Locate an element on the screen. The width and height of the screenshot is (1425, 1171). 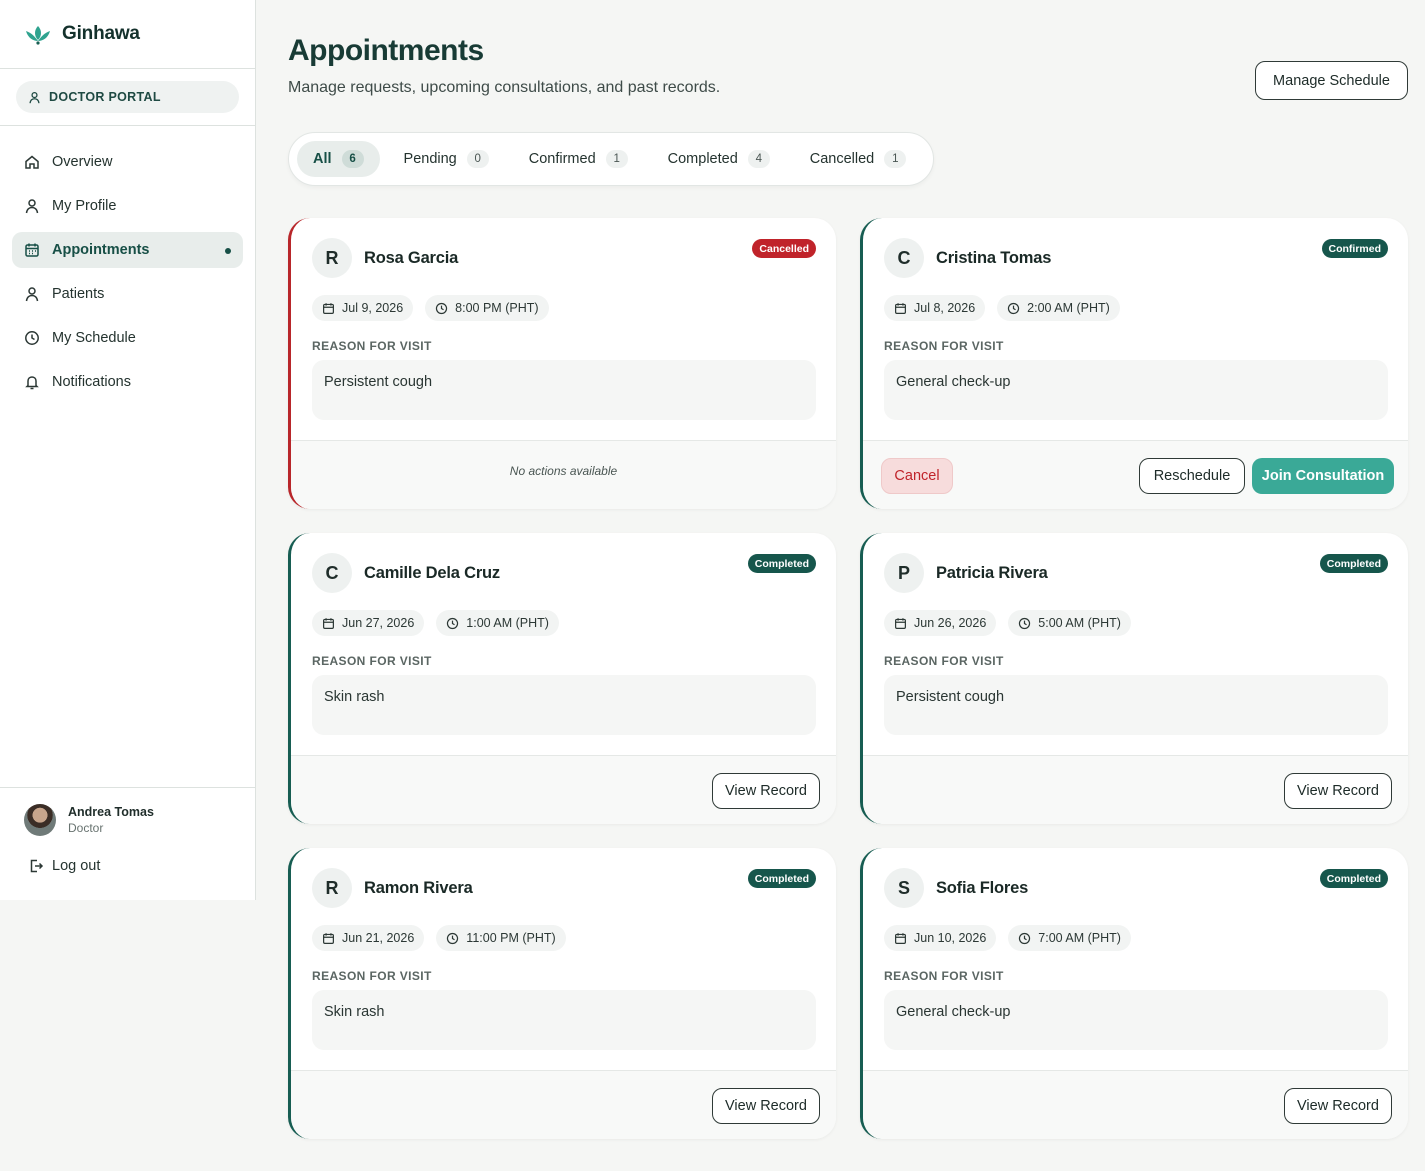
appointment-time: 1:00 AM (PHT) is located at coordinates (507, 623).